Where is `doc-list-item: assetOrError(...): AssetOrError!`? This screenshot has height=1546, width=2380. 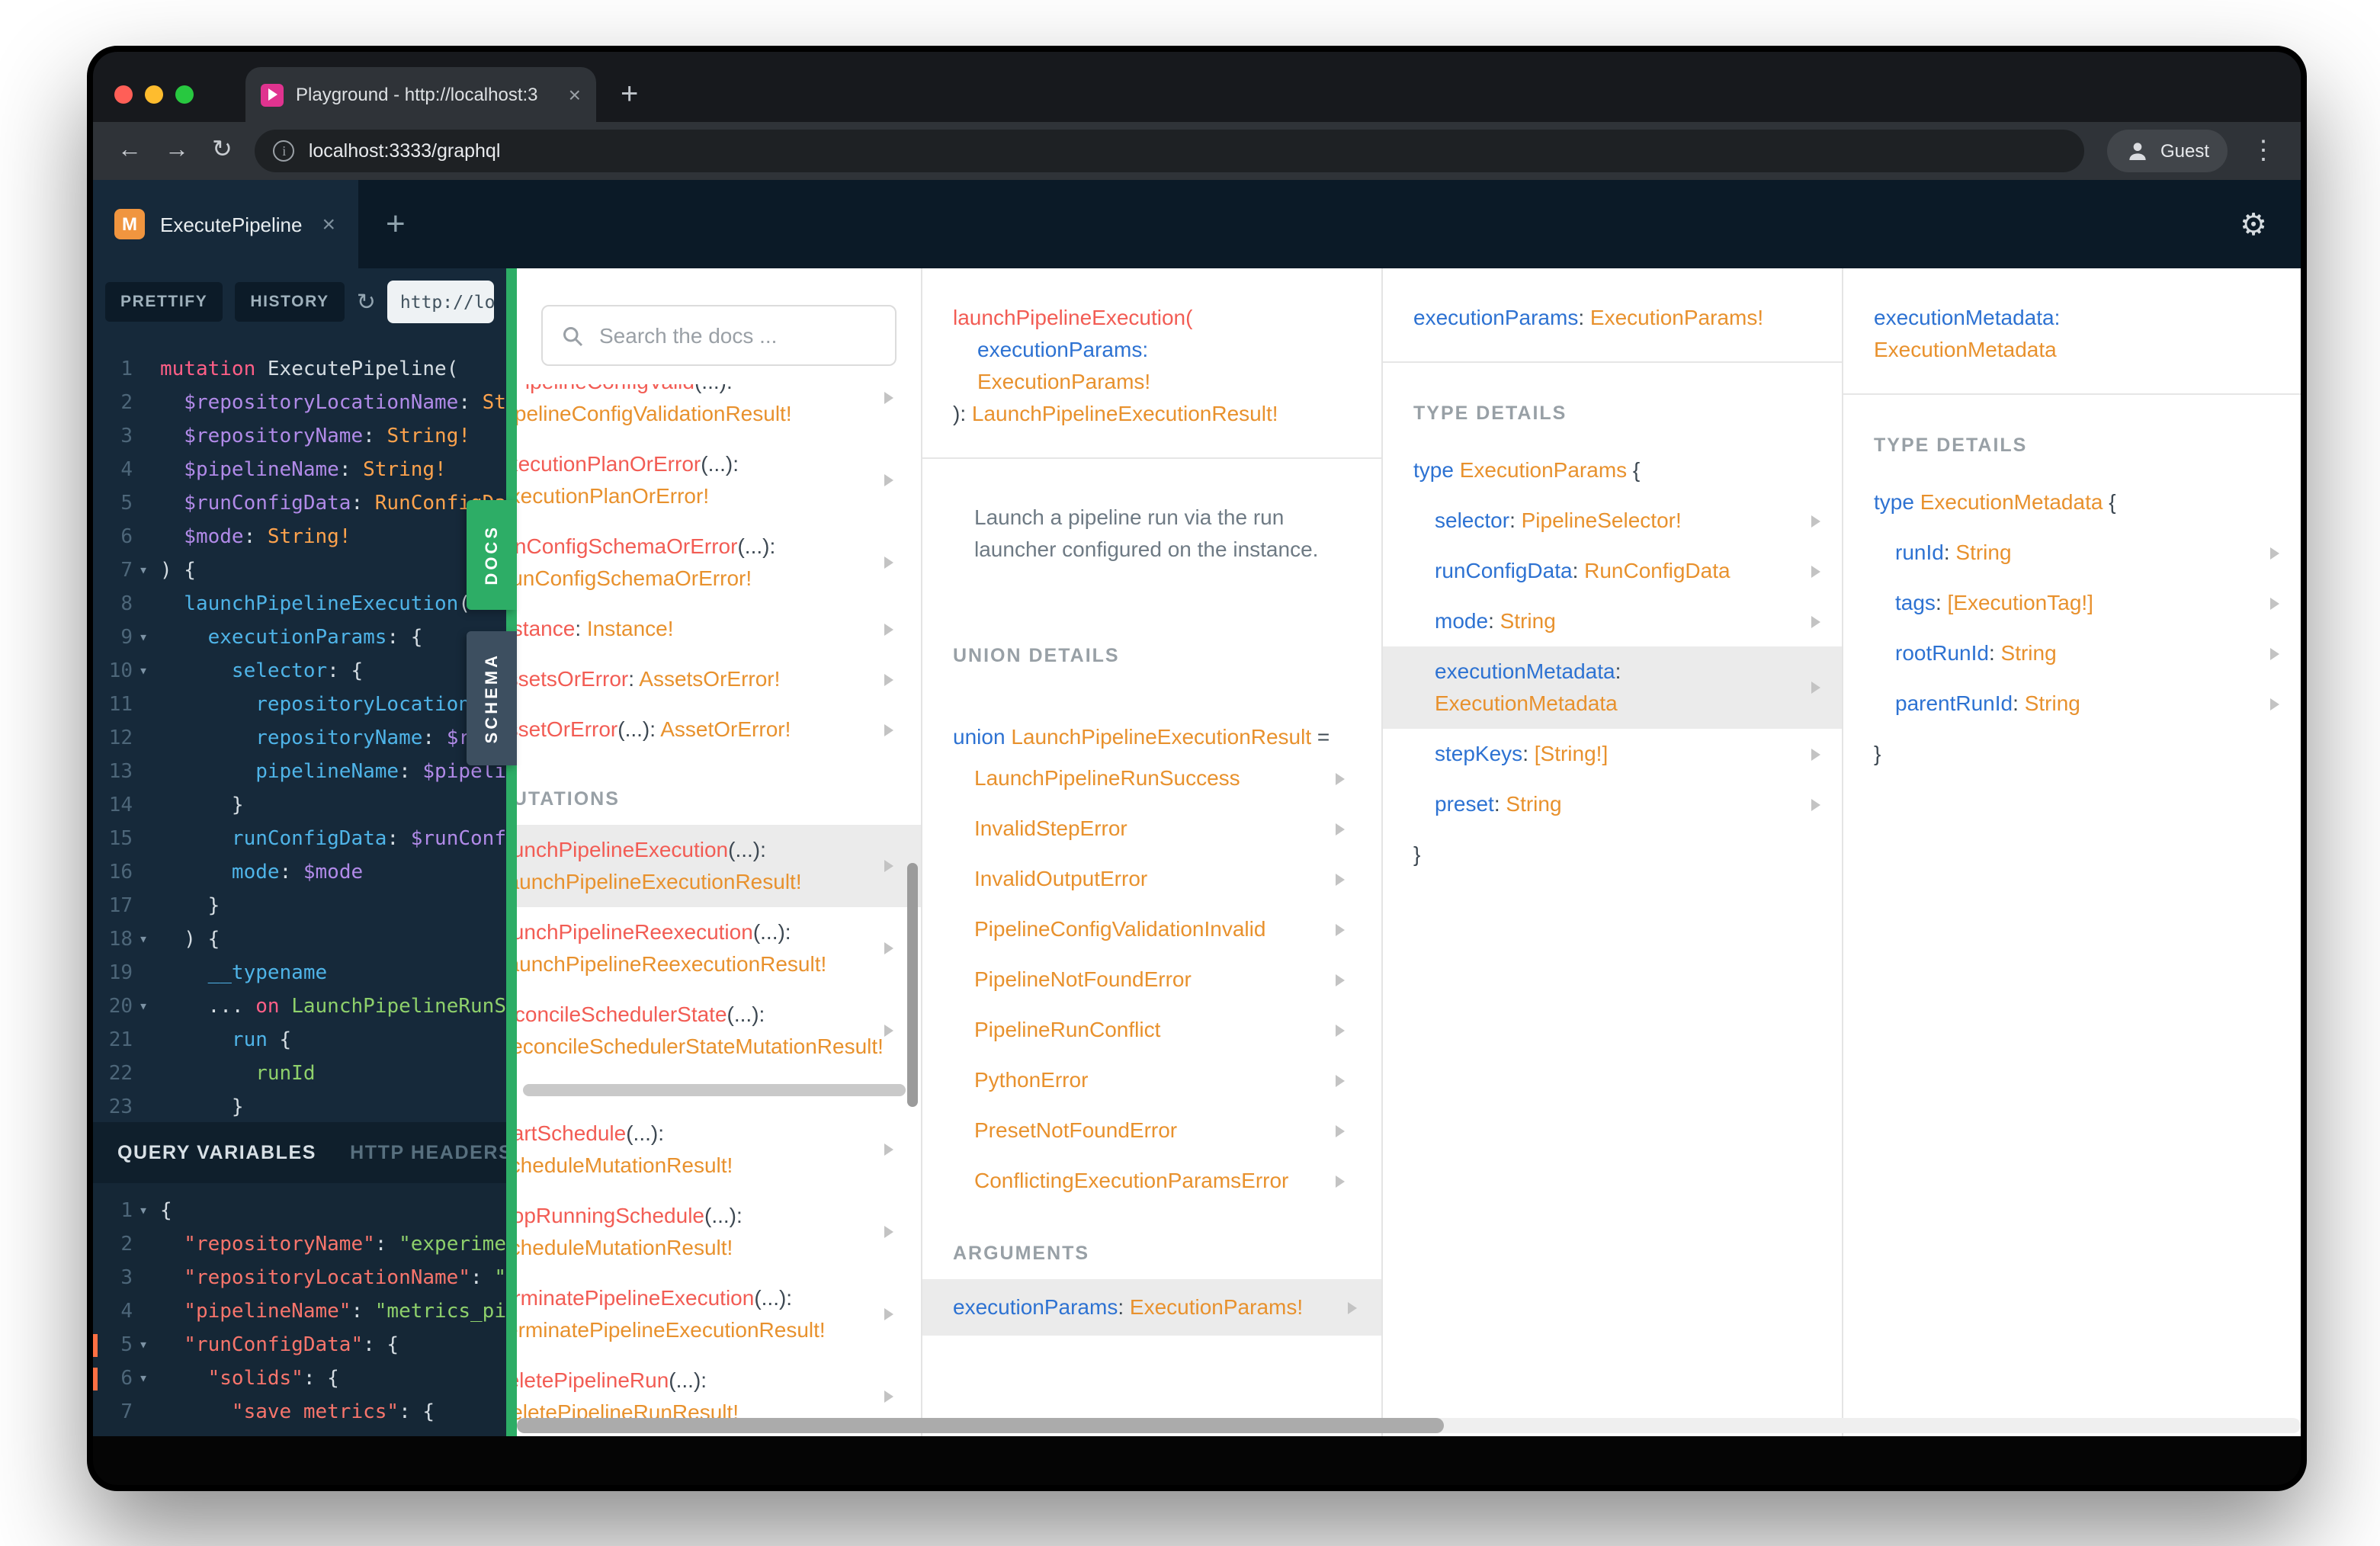 doc-list-item: assetOrError(...): AssetOrError! is located at coordinates (719, 729).